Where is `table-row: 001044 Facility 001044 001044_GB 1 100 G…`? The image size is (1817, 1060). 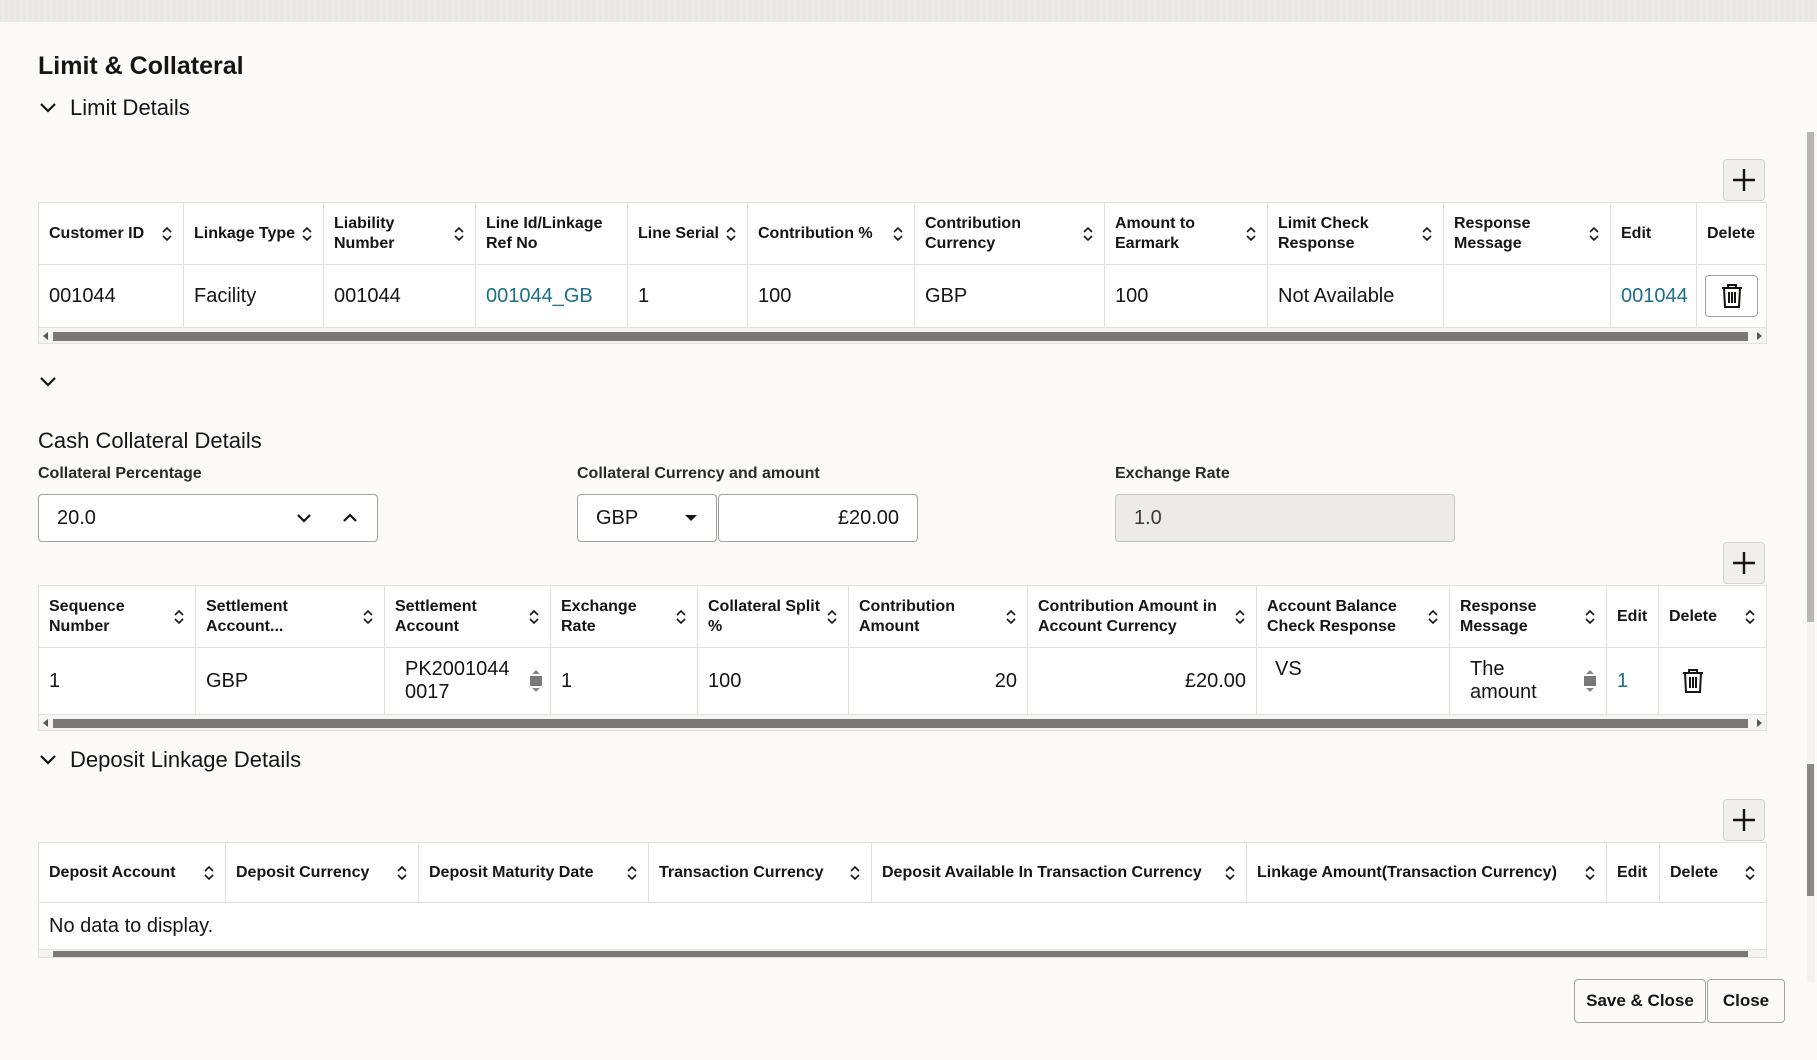
table-row: 001044 Facility 001044 001044_GB 1 100 G… is located at coordinates (902, 296).